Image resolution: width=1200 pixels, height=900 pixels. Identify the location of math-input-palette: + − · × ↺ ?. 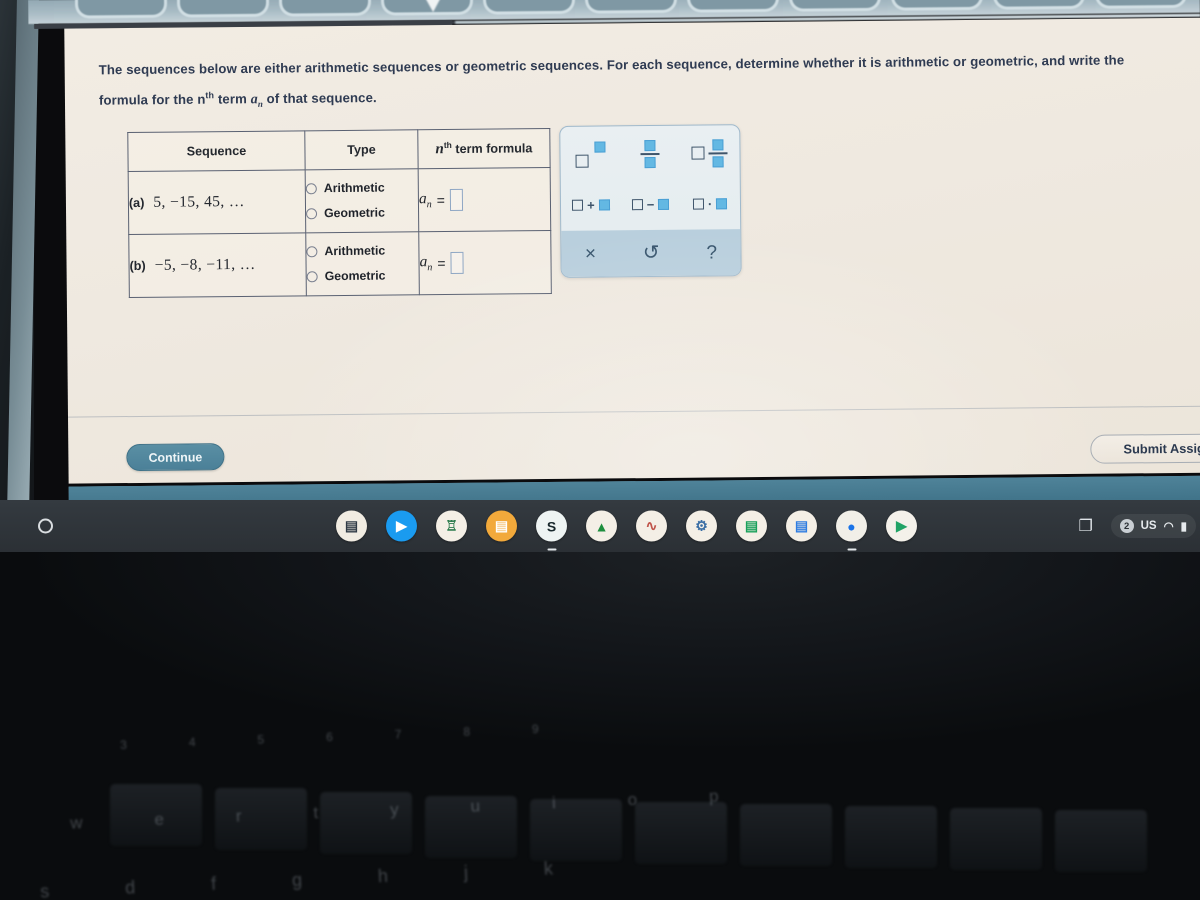
(650, 201).